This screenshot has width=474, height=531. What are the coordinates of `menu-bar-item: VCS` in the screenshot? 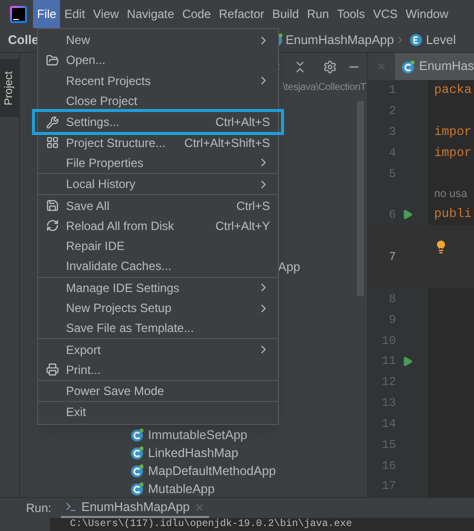 It's located at (385, 14).